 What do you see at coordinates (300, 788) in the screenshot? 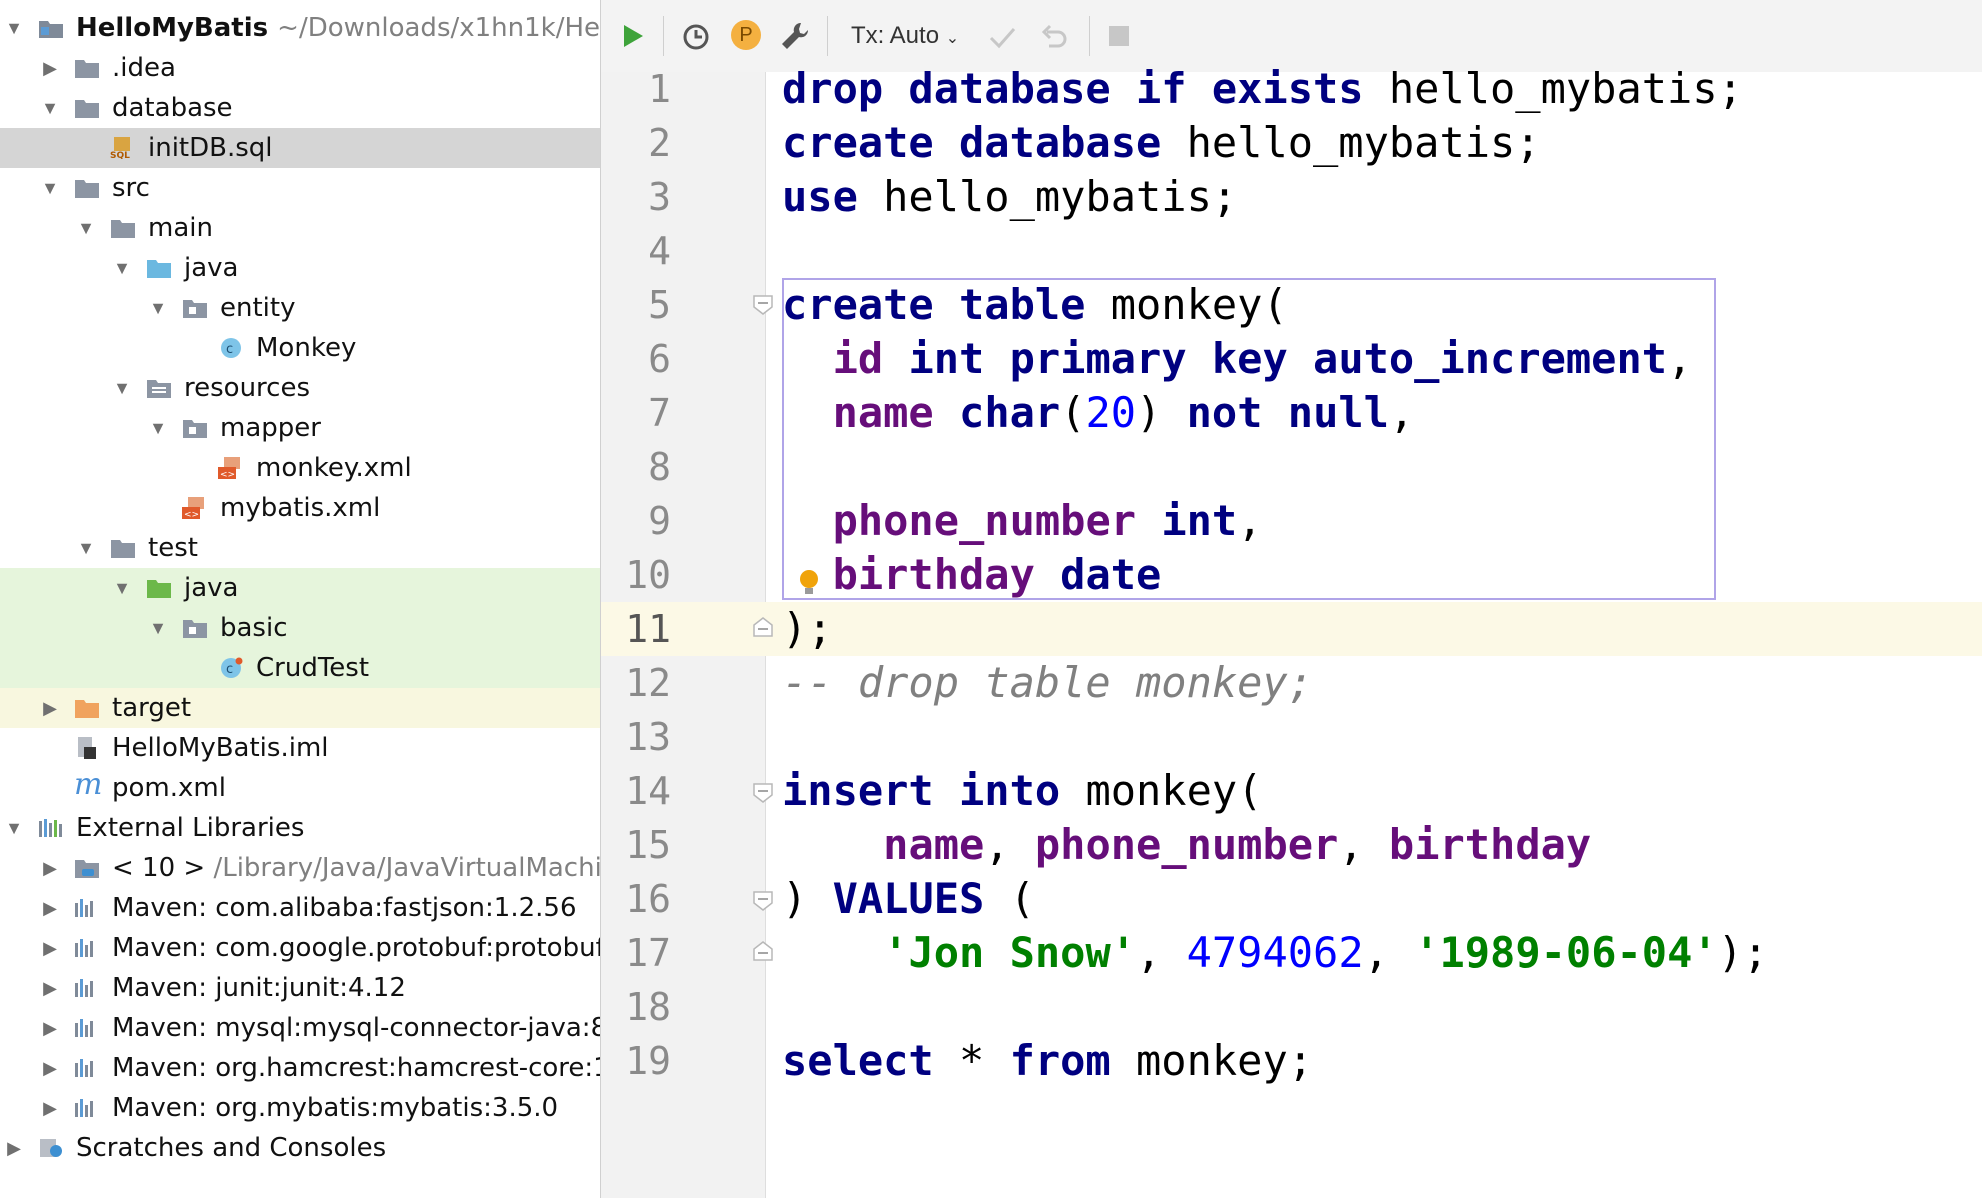
I see `tree-item-pom-xml: m pom.xml` at bounding box center [300, 788].